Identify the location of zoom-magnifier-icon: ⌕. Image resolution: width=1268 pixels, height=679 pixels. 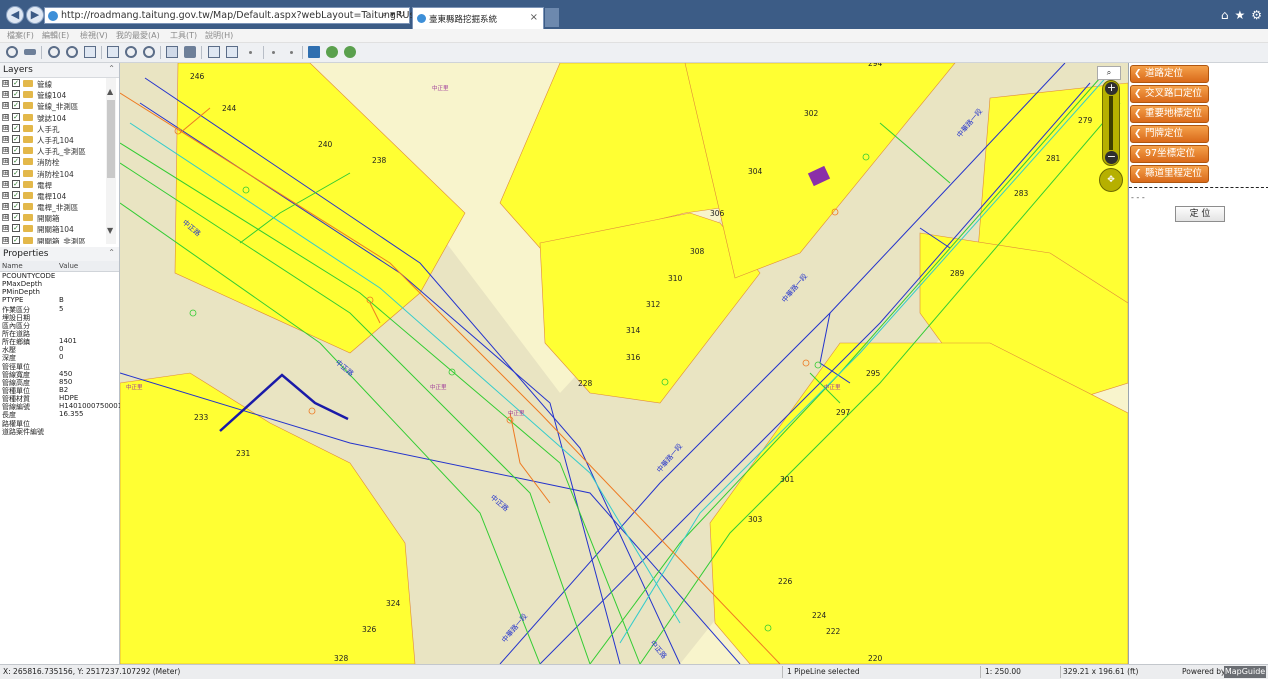
(1109, 73).